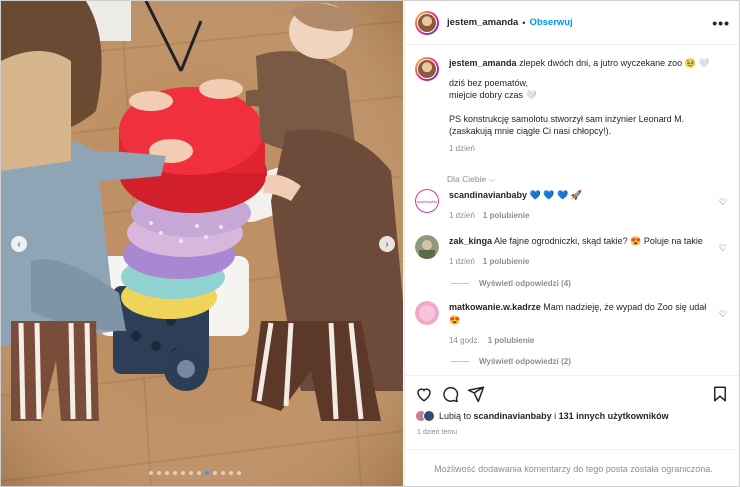 This screenshot has height=487, width=740. I want to click on chevron-right-icon: ›, so click(387, 244).